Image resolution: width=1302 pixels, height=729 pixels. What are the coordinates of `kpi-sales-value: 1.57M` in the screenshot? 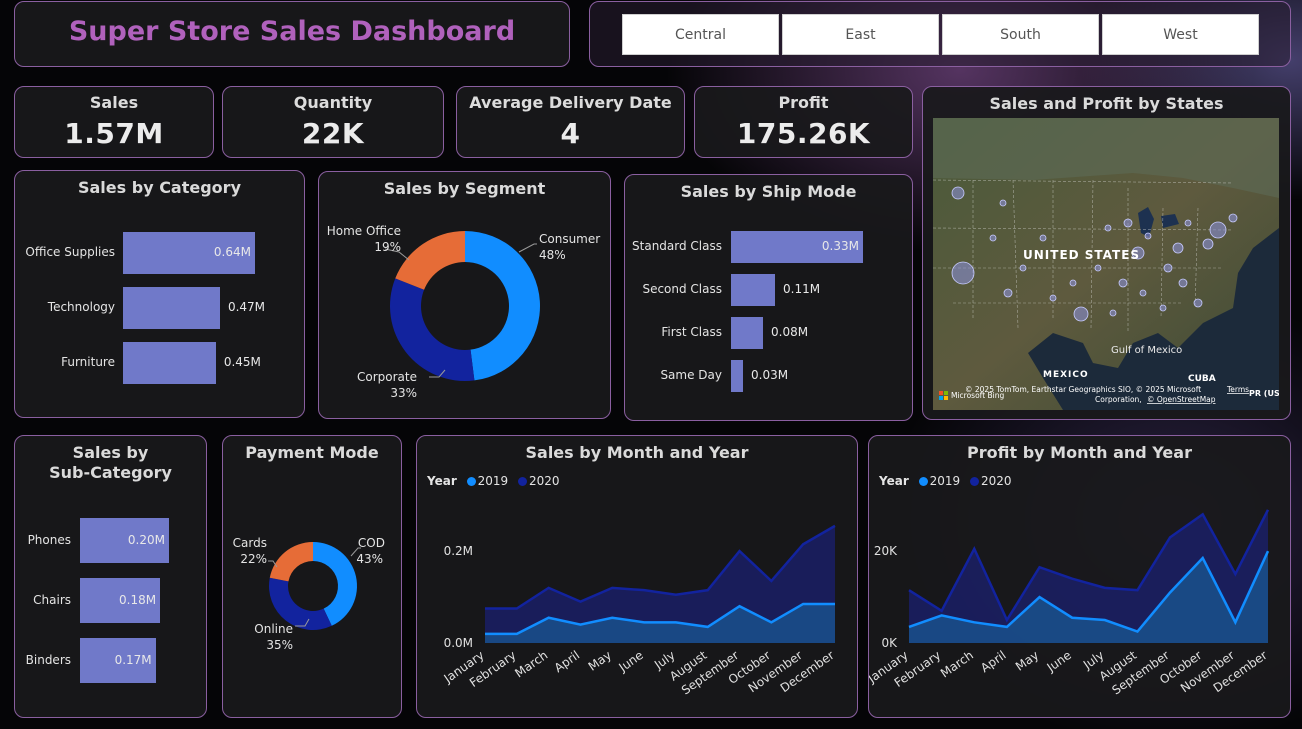 It's located at (114, 133).